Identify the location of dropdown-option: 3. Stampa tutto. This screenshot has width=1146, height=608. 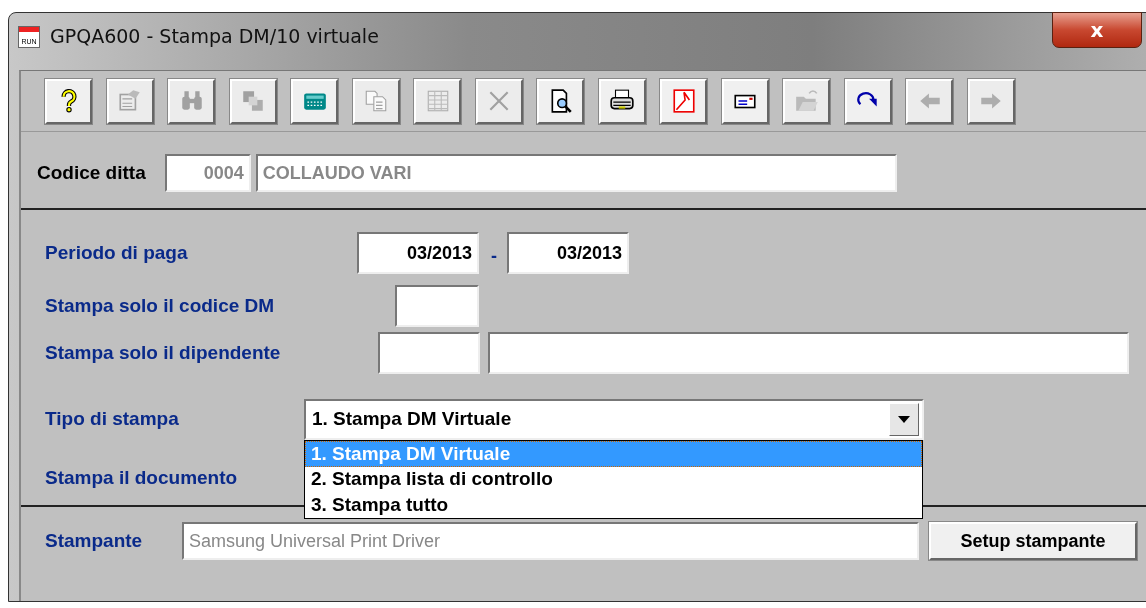
(613, 505).